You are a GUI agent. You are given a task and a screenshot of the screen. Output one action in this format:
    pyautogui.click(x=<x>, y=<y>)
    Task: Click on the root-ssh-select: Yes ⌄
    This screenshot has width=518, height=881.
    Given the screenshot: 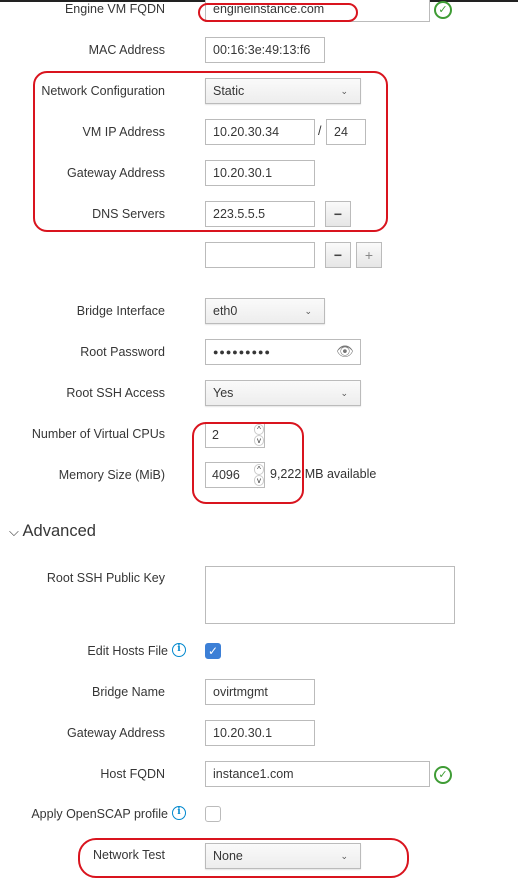 What is the action you would take?
    pyautogui.click(x=283, y=393)
    